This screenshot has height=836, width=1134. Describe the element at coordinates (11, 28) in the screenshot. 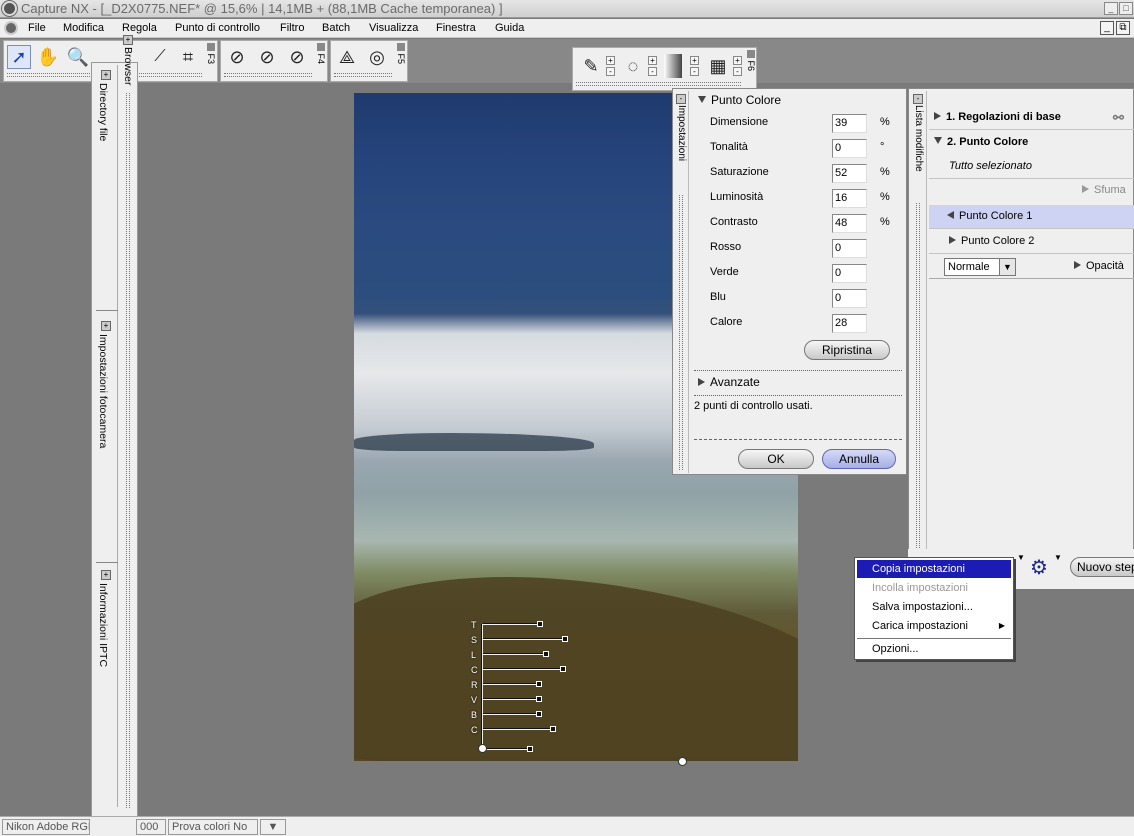

I see `document-icon` at that location.